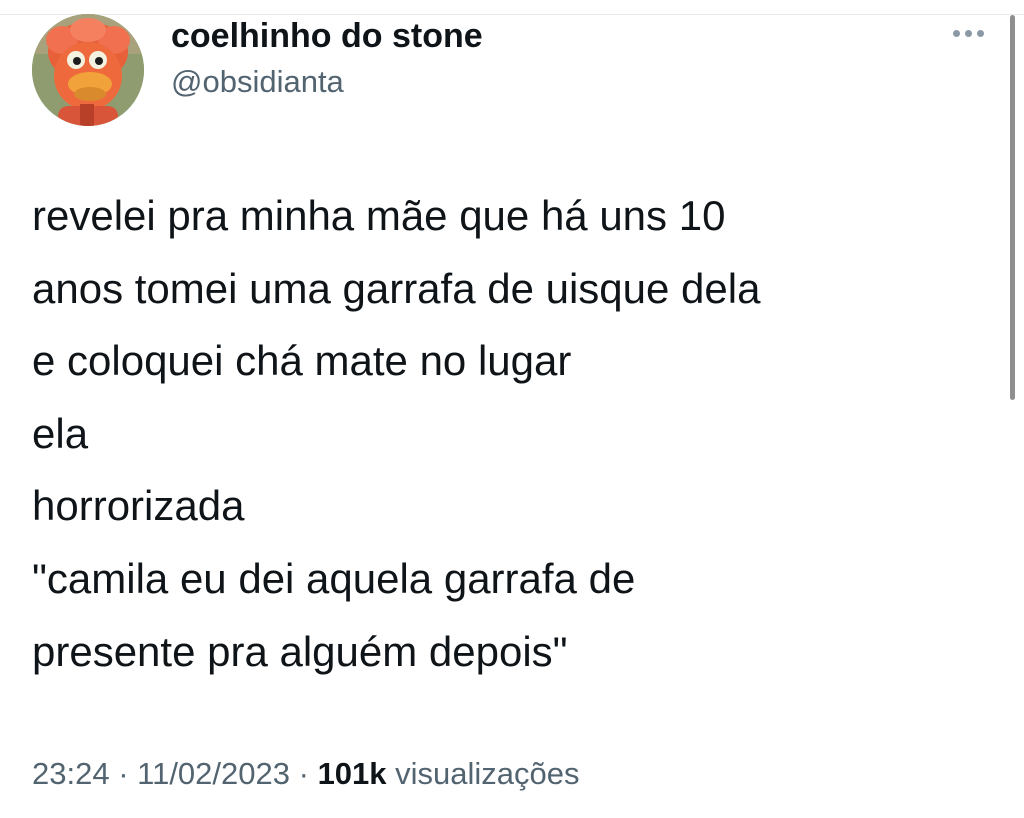 Image resolution: width=1024 pixels, height=818 pixels. What do you see at coordinates (71, 773) in the screenshot?
I see `tweet-time: 23:24` at bounding box center [71, 773].